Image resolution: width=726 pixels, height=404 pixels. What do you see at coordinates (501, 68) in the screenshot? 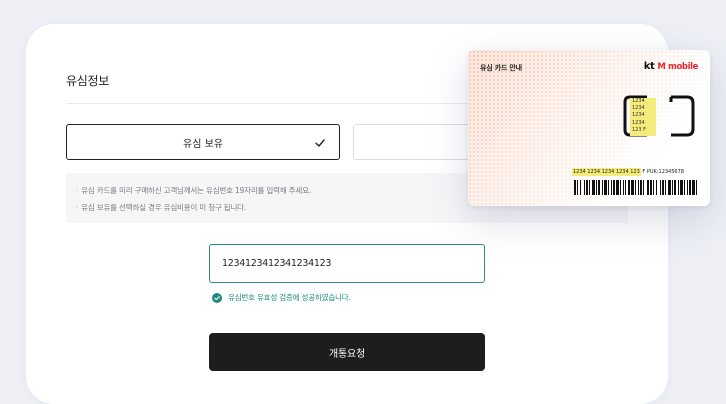
I see `sim-card-title: 유심 카드 안내` at bounding box center [501, 68].